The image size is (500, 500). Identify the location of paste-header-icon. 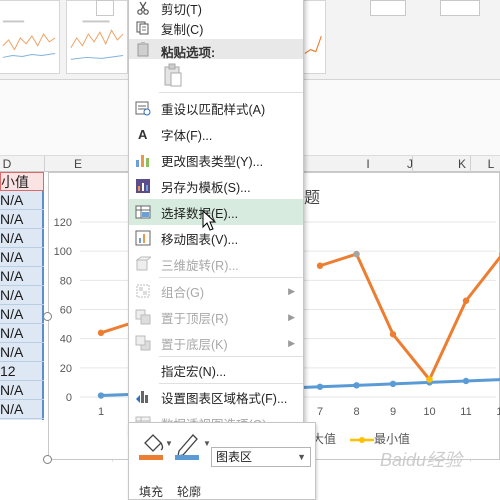
(144, 50).